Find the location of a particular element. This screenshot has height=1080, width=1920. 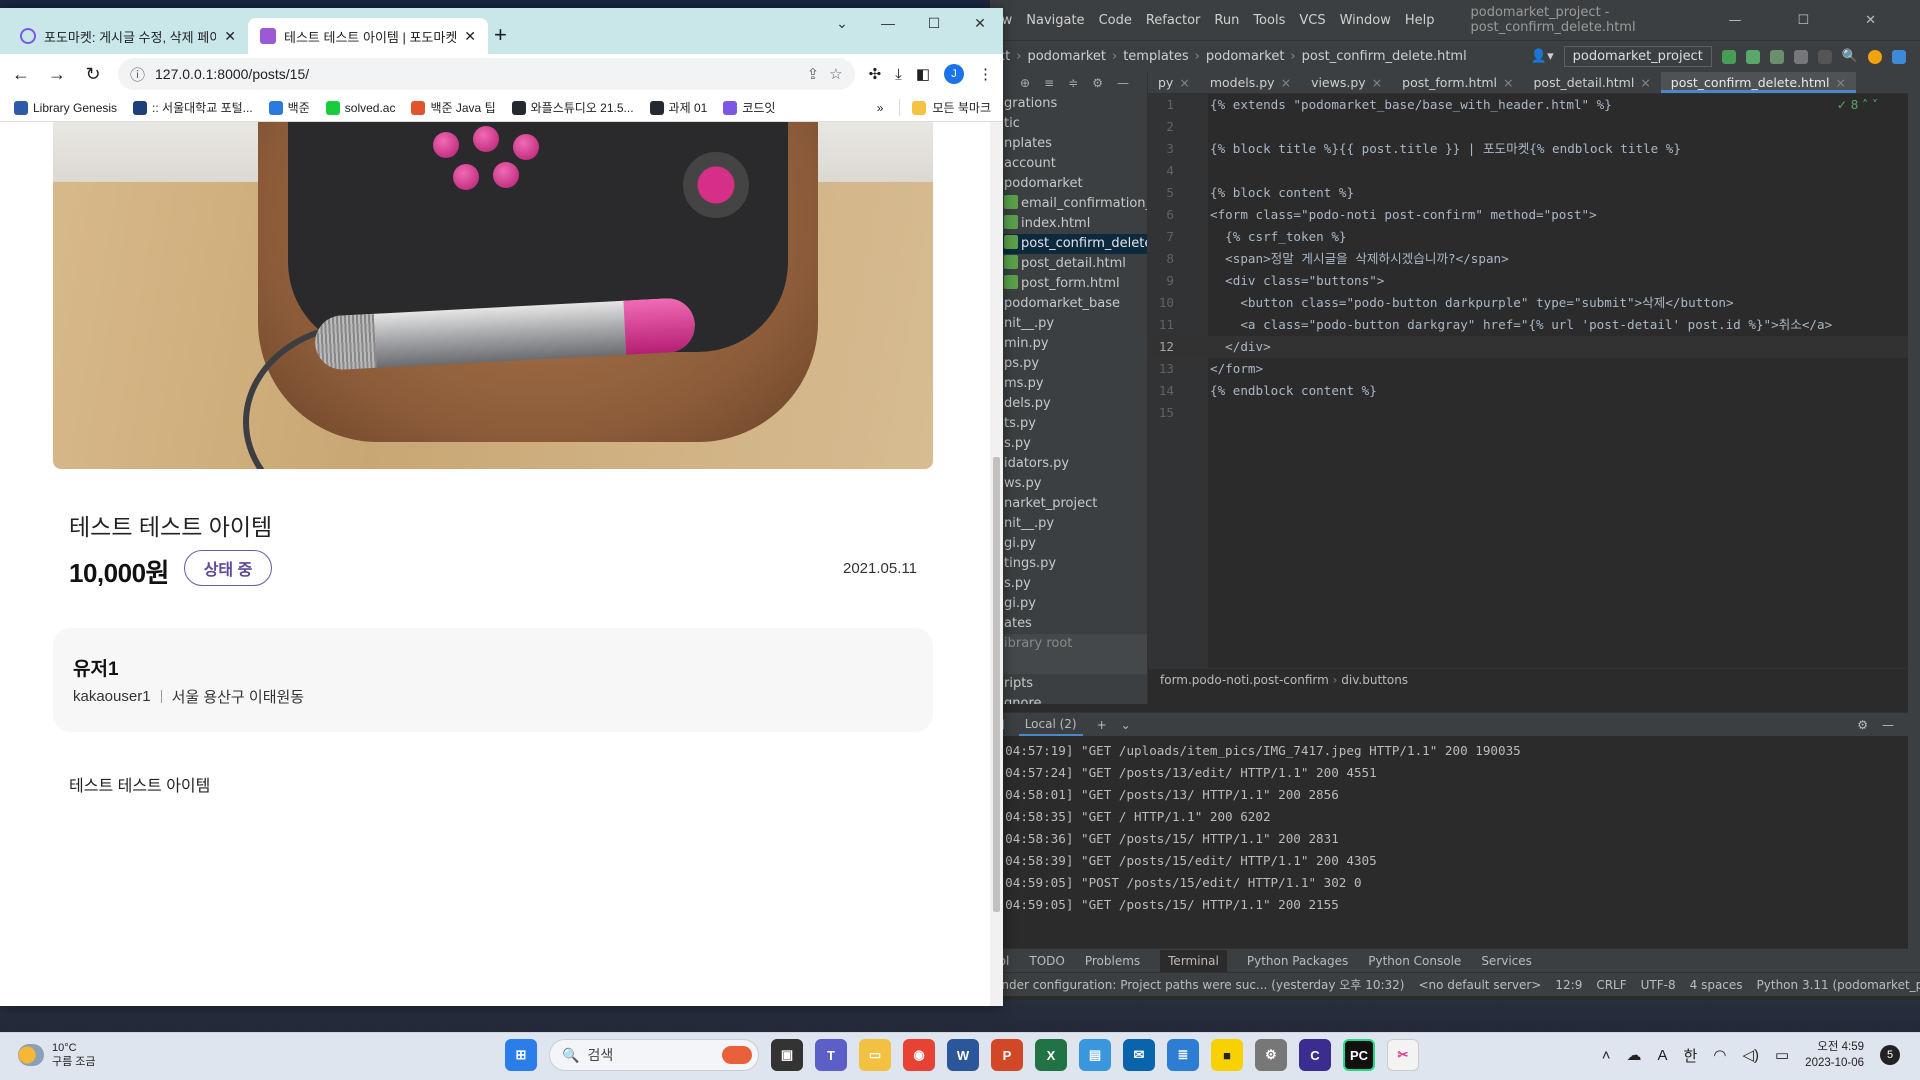

gear-icon: ⚙ is located at coordinates (1097, 83).